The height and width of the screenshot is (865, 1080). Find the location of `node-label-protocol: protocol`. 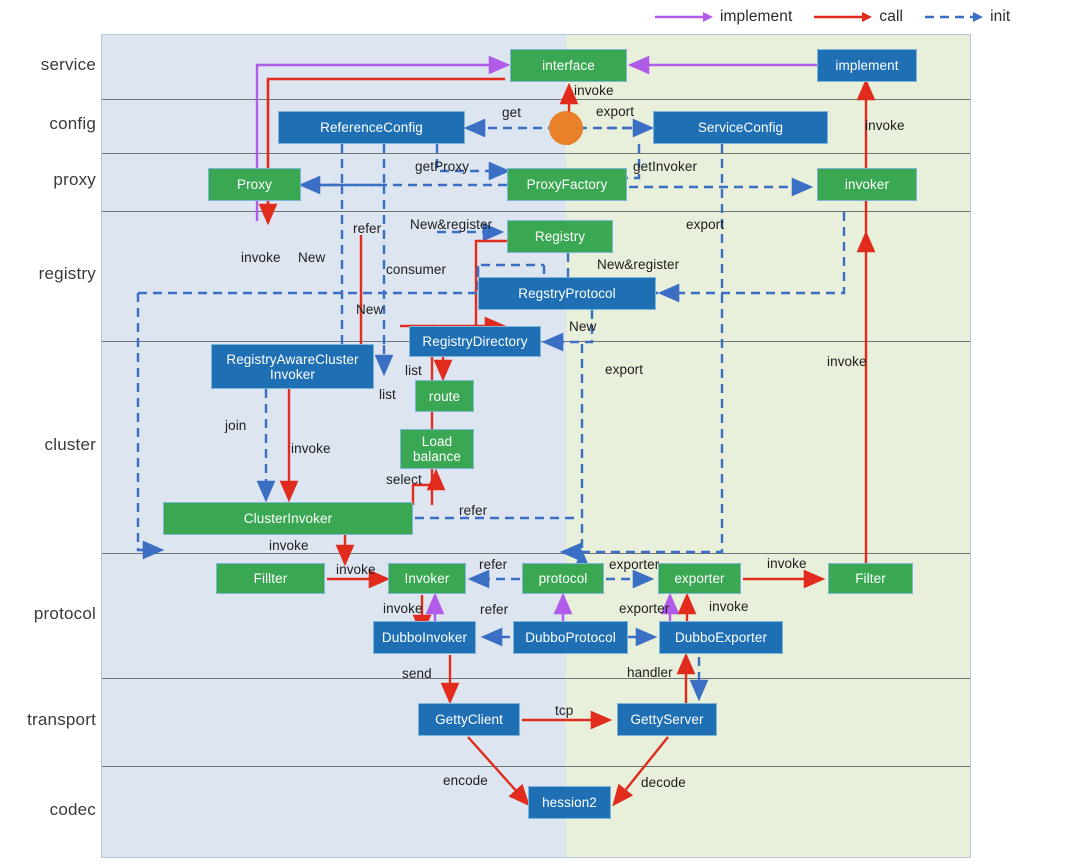

node-label-protocol: protocol is located at coordinates (563, 578).